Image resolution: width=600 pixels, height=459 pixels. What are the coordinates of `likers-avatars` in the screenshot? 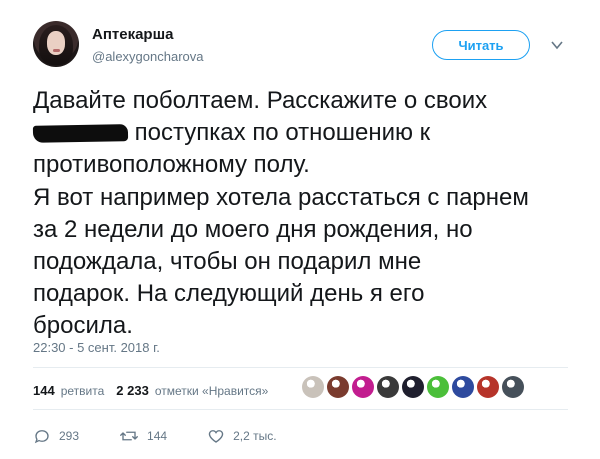 It's located at (413, 387).